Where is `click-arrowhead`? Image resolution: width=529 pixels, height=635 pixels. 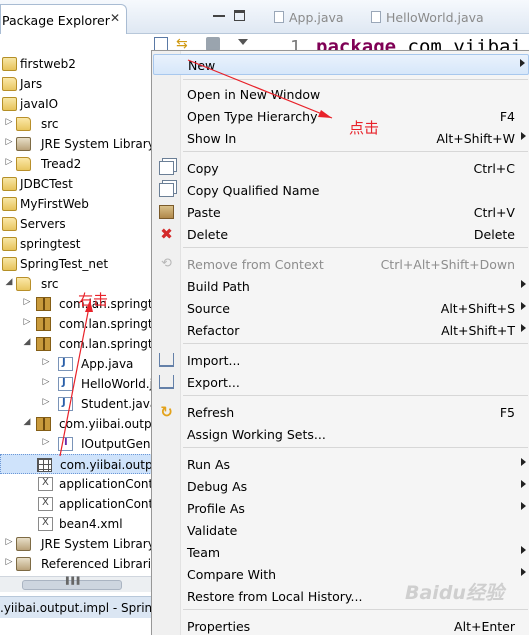
click-arrowhead is located at coordinates (325, 114).